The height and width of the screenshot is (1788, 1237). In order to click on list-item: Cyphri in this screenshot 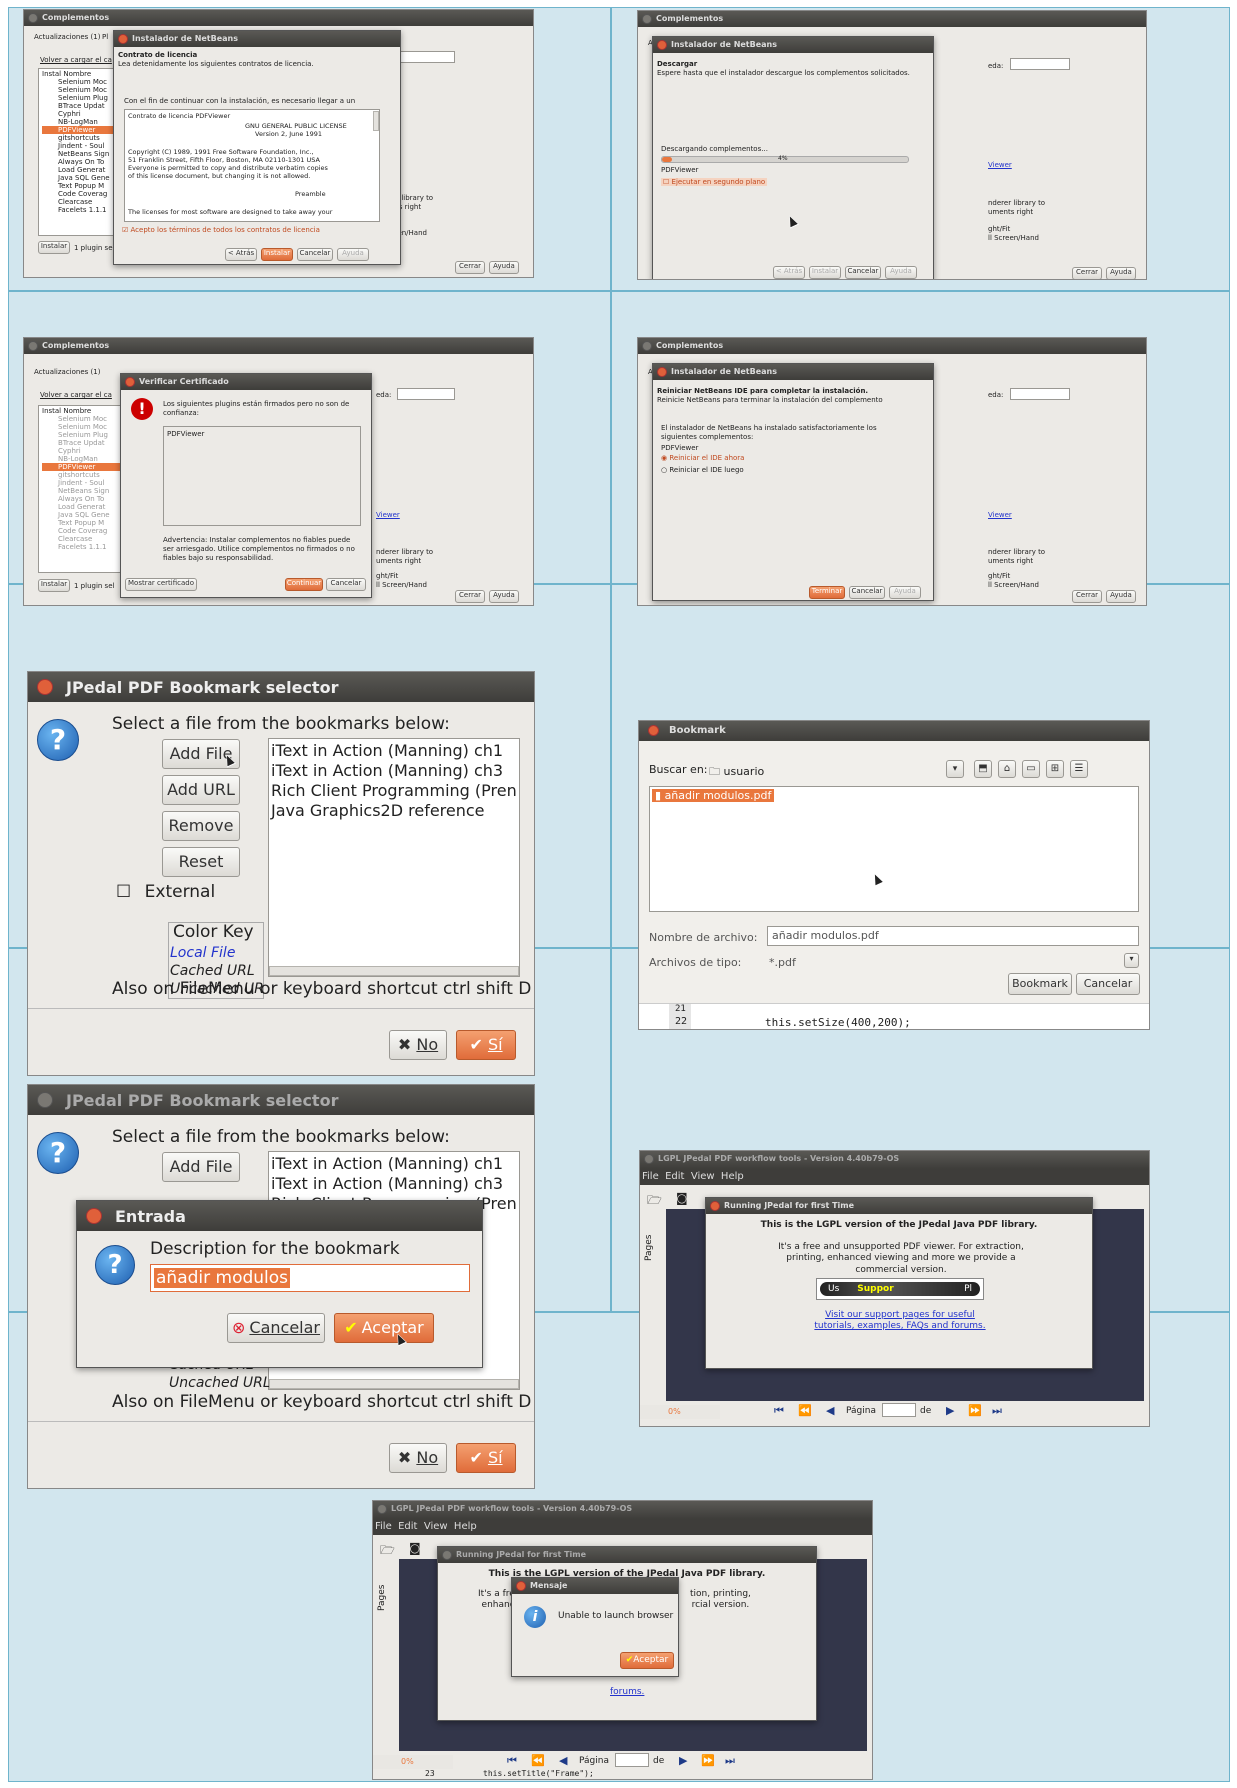, I will do `click(85, 451)`.